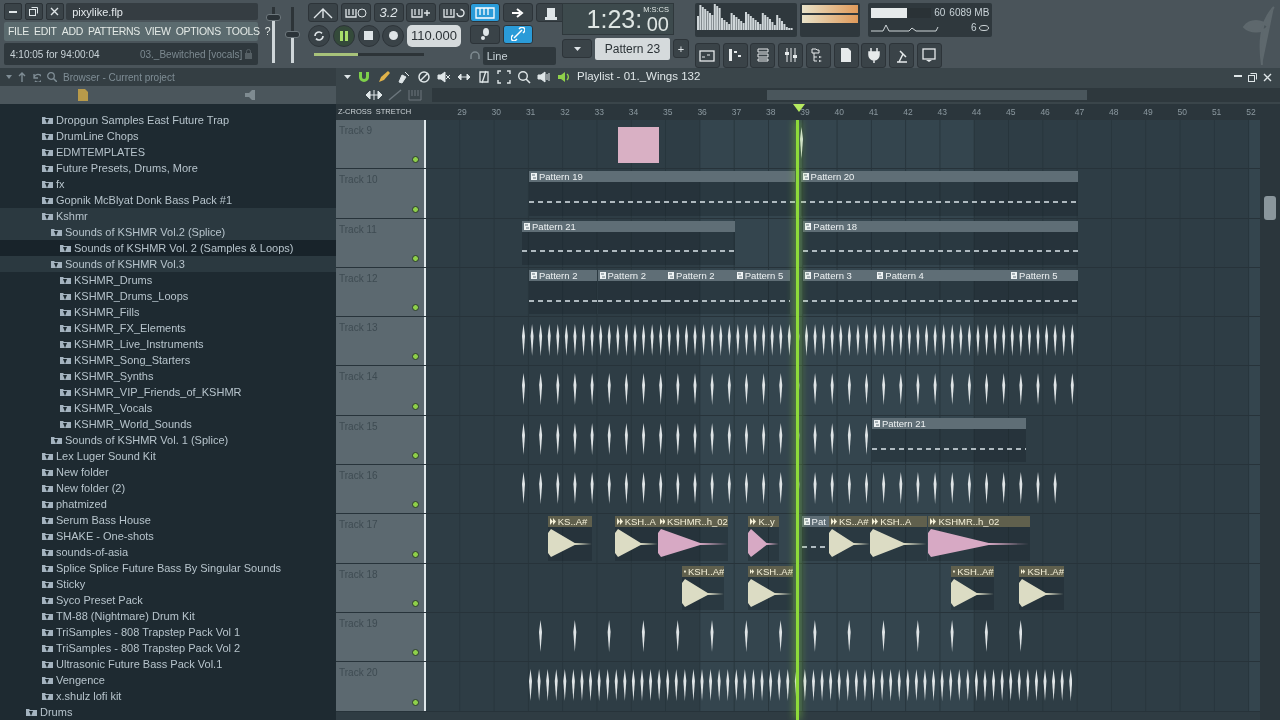  I want to click on folder-item: KSHMR_World_Sounds, so click(168, 424).